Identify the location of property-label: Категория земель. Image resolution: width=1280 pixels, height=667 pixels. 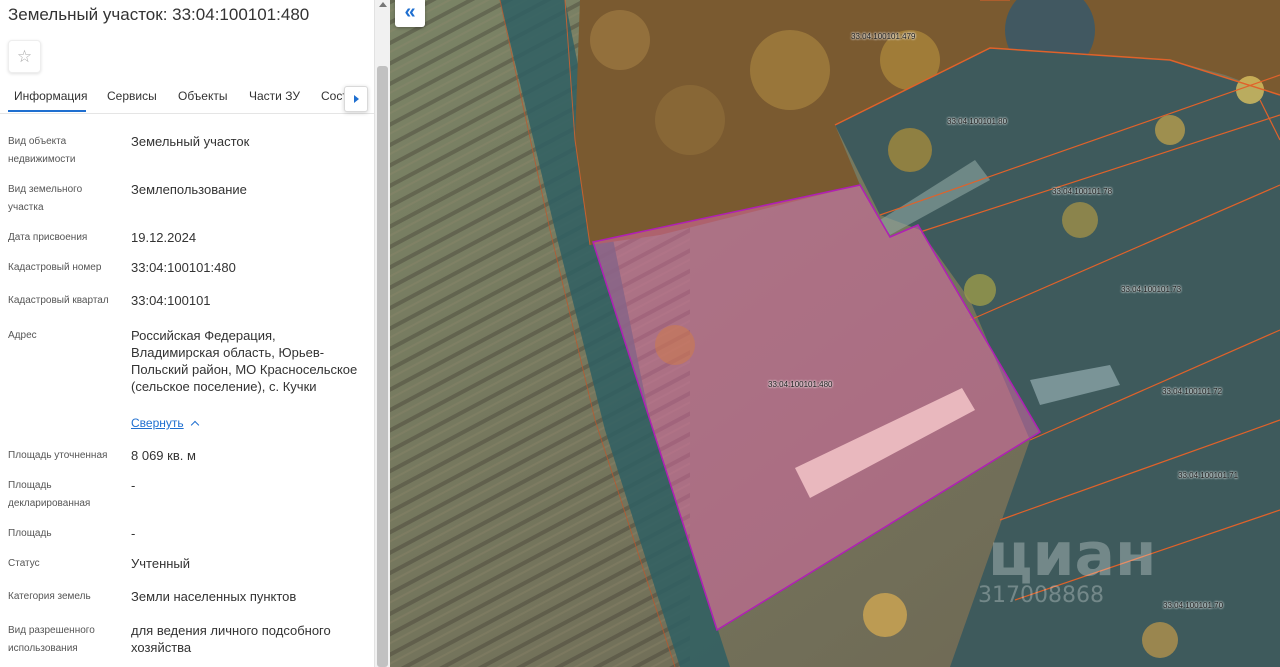
(49, 596).